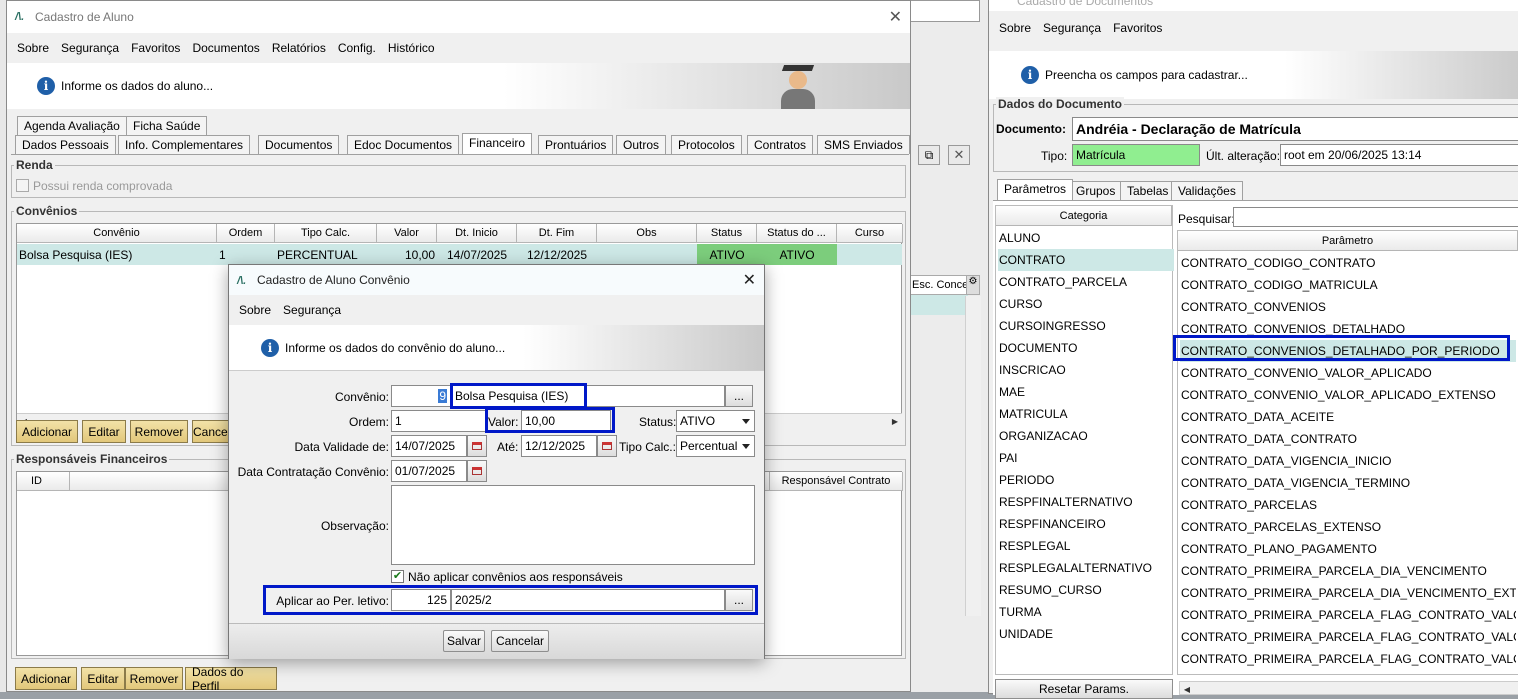 This screenshot has width=1518, height=699. Describe the element at coordinates (159, 431) in the screenshot. I see `convenio-remover-button: Remover` at that location.